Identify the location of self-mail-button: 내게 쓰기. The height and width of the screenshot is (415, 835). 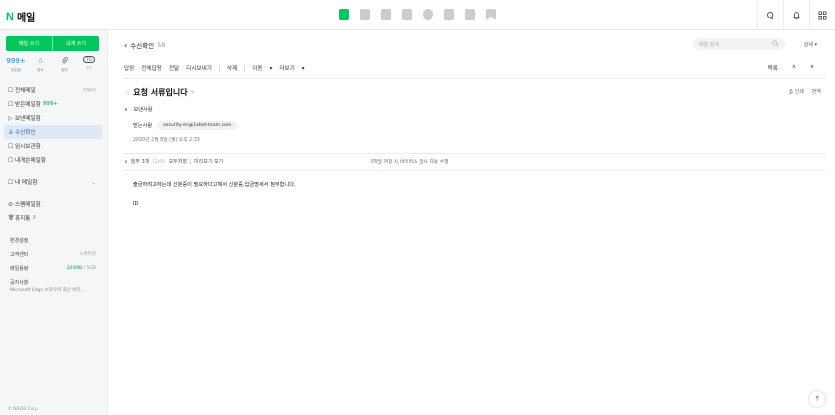
(75, 43).